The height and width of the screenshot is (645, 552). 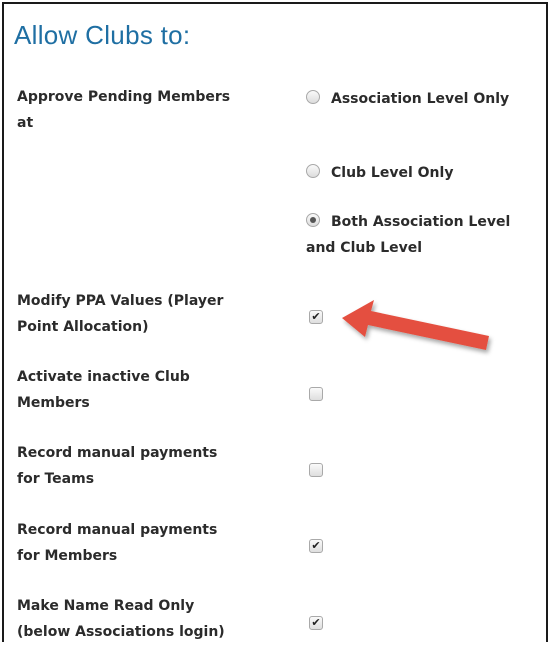 I want to click on record-payments-members-checkbox: ✔, so click(x=316, y=546).